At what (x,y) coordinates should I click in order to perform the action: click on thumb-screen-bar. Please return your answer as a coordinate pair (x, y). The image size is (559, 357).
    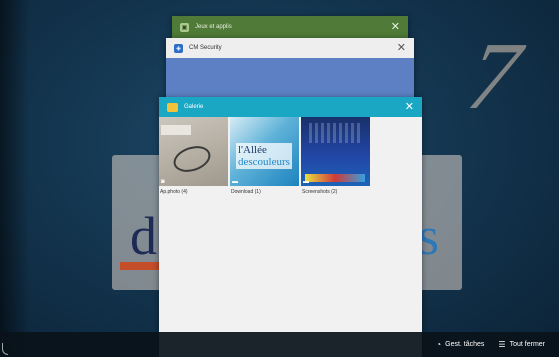
    Looking at the image, I should click on (335, 178).